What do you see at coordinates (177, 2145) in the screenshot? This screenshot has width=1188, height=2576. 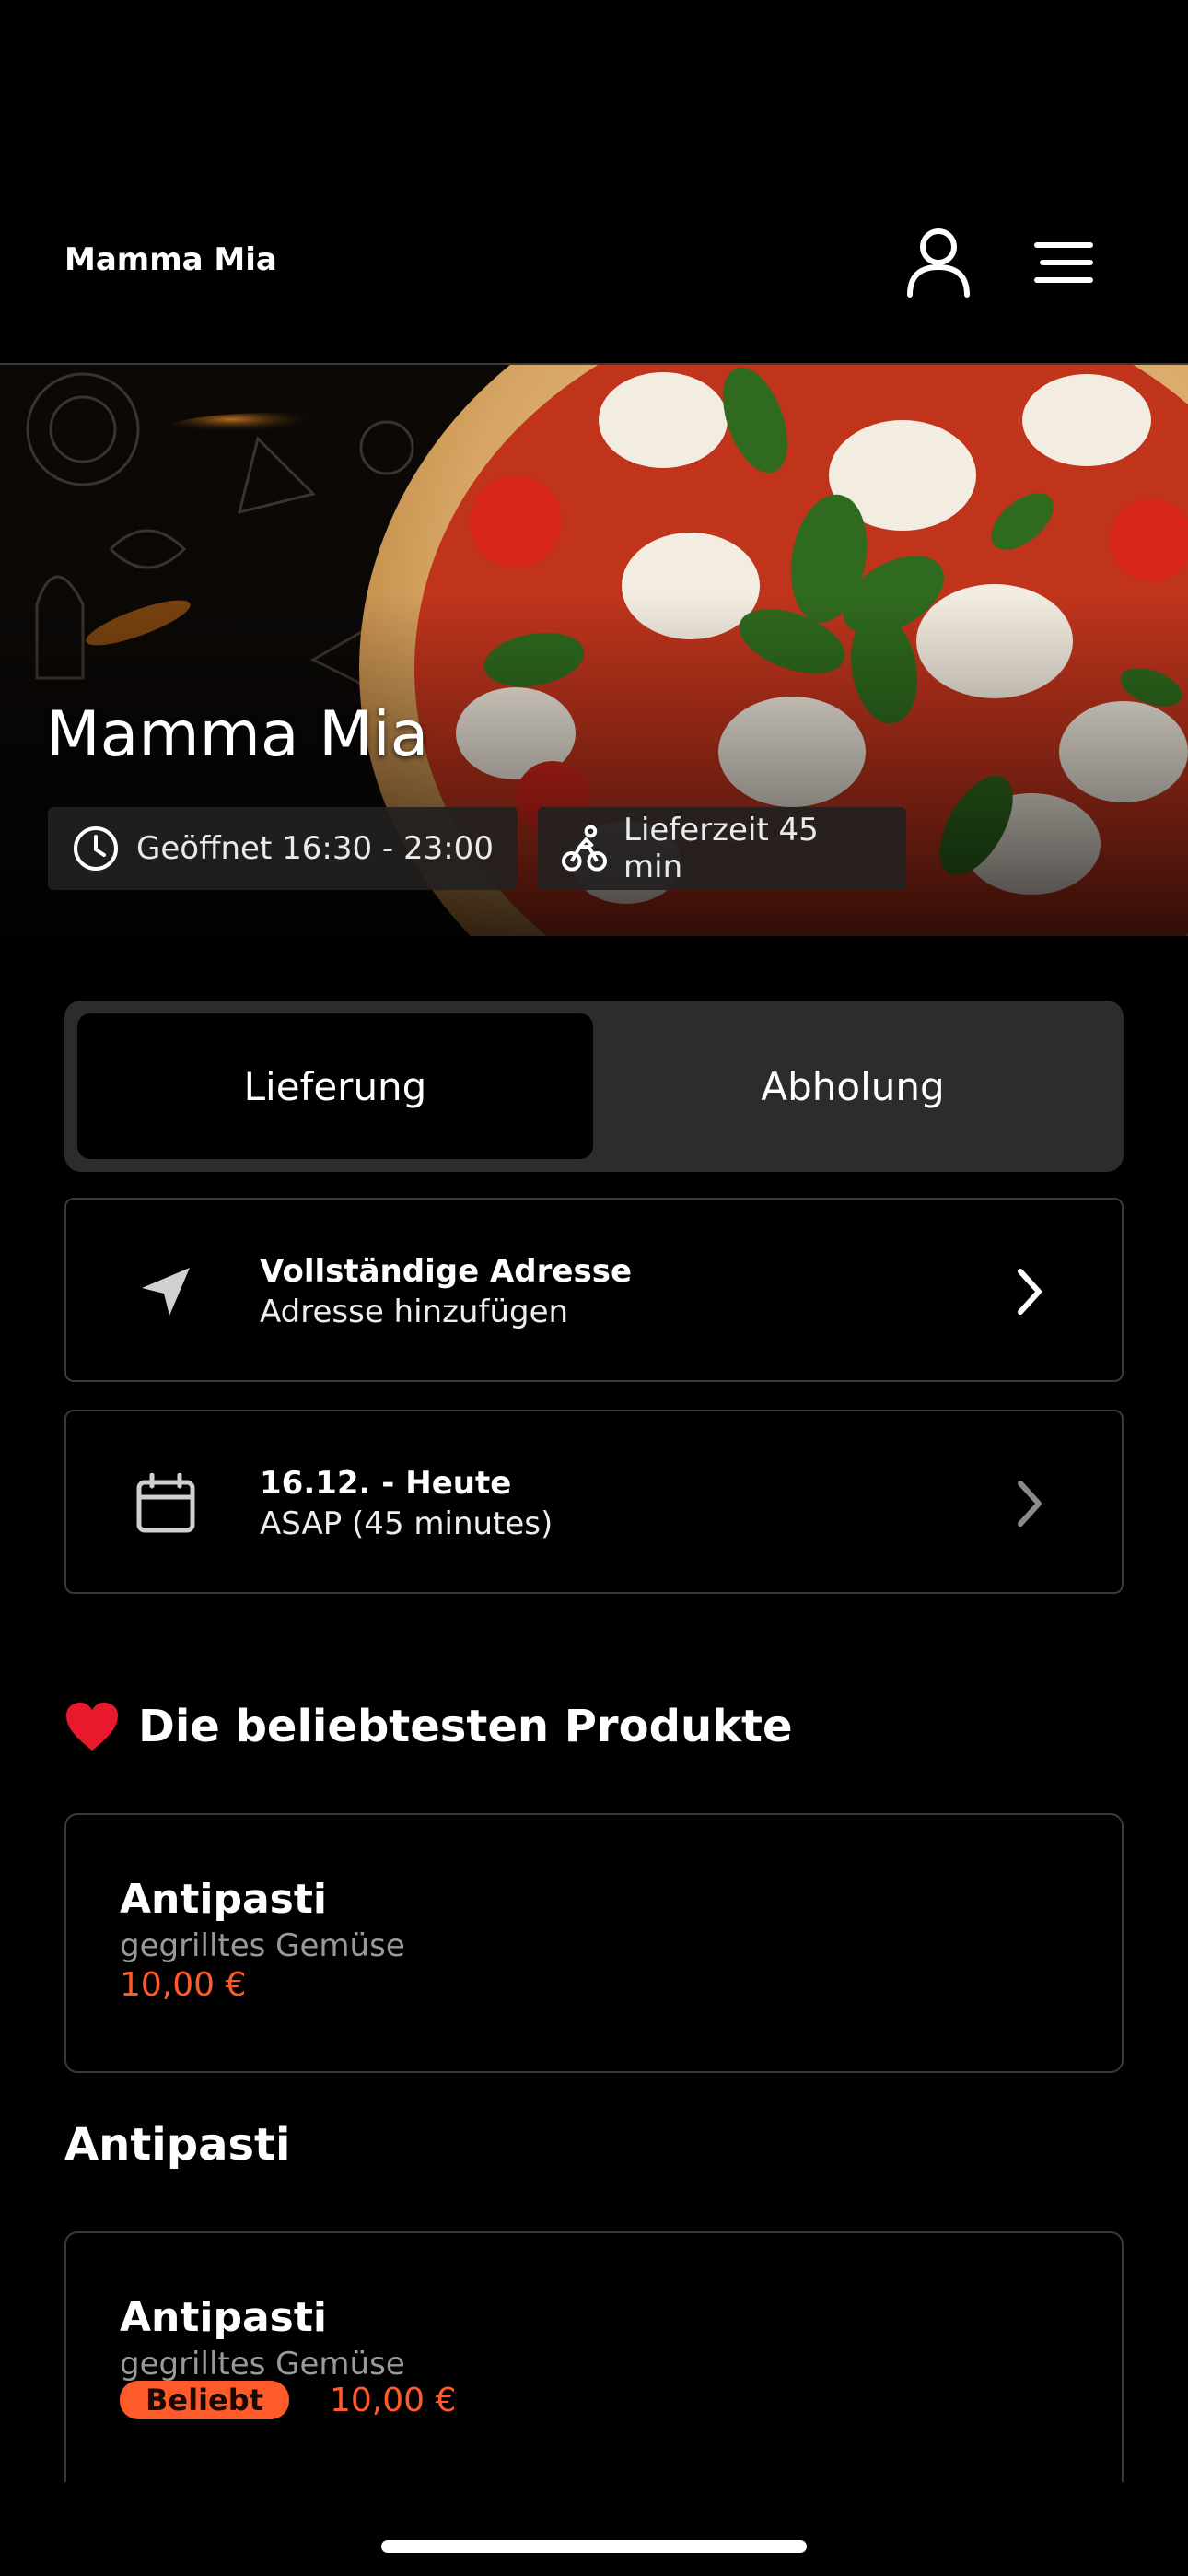 I see `category-title: Antipasti` at bounding box center [177, 2145].